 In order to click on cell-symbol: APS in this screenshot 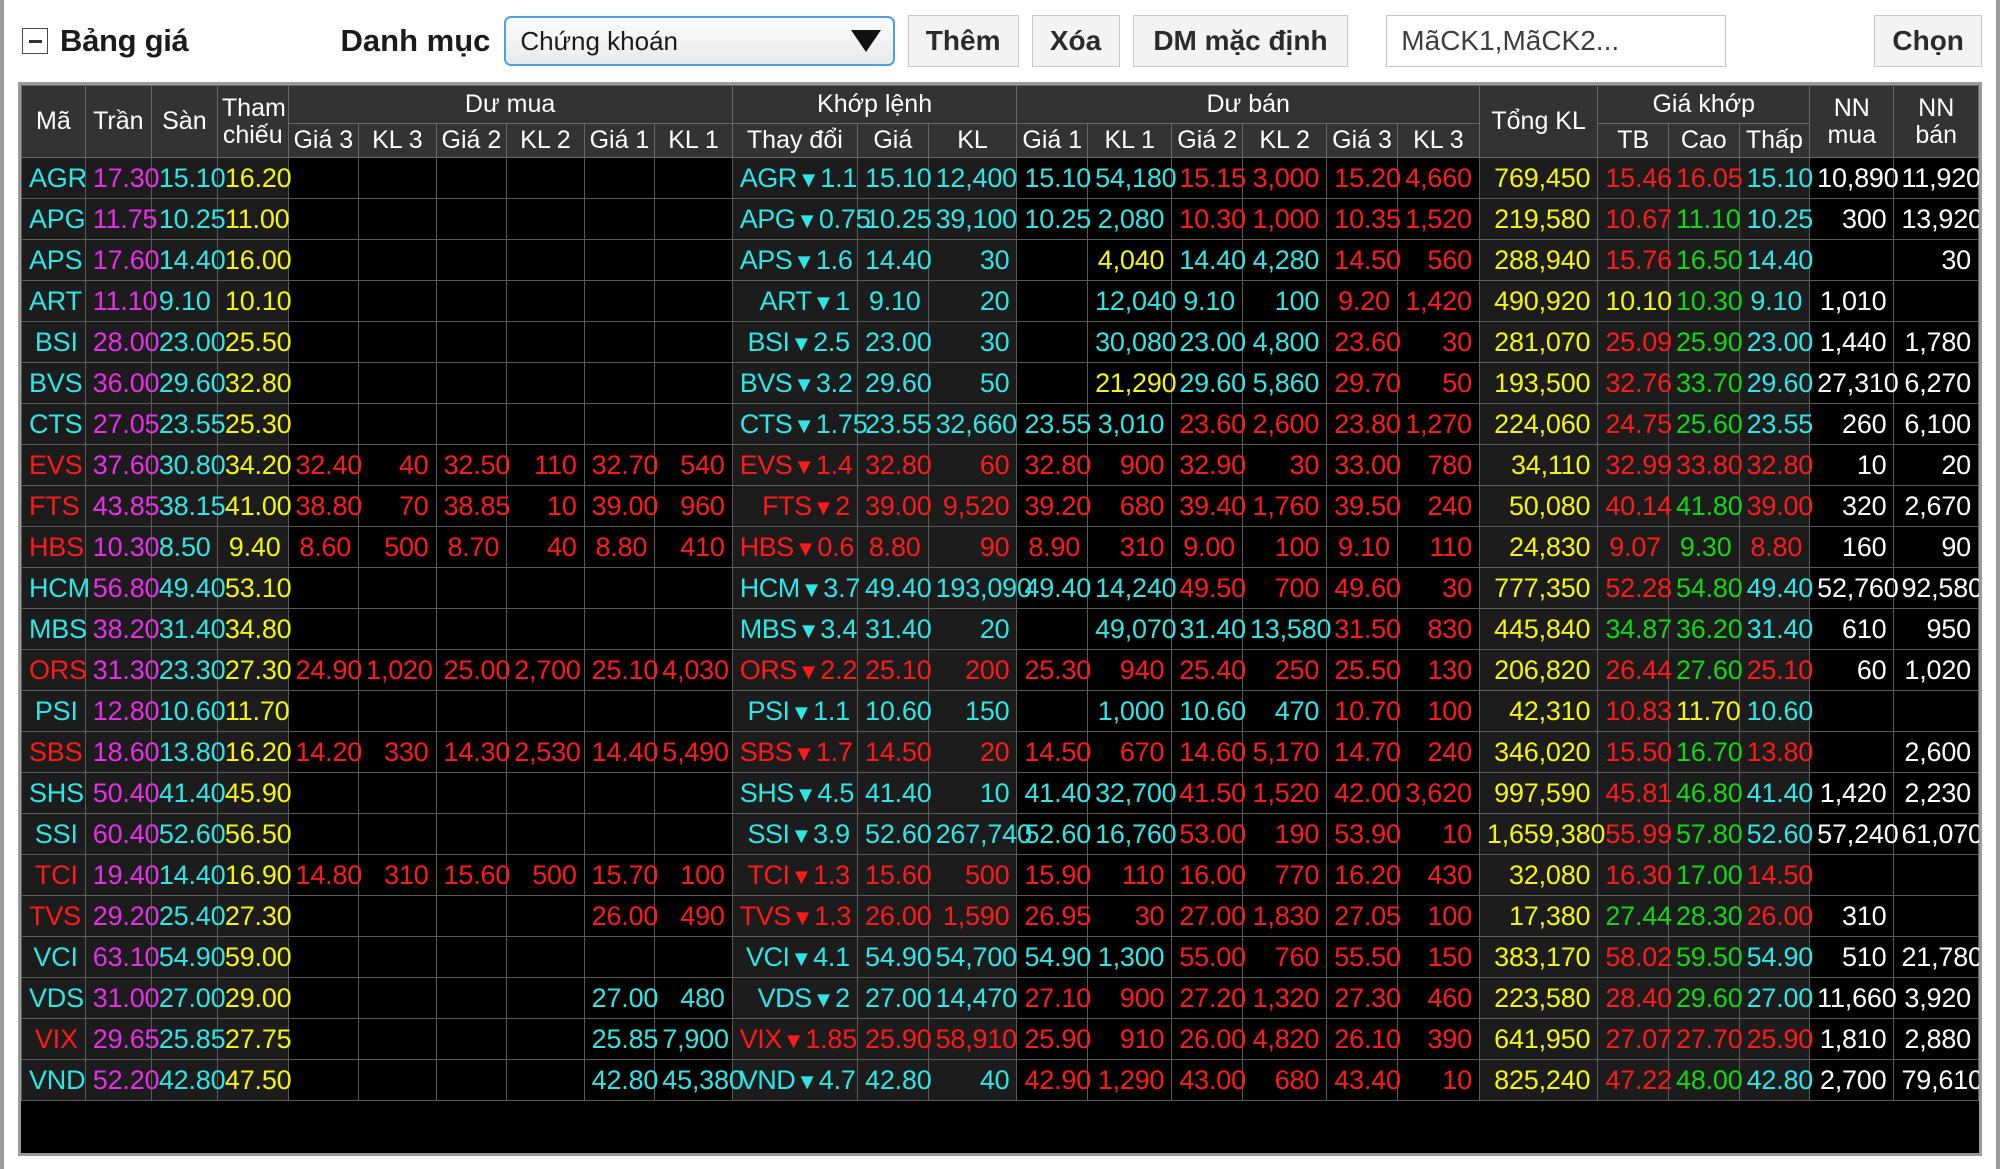, I will do `click(53, 260)`.